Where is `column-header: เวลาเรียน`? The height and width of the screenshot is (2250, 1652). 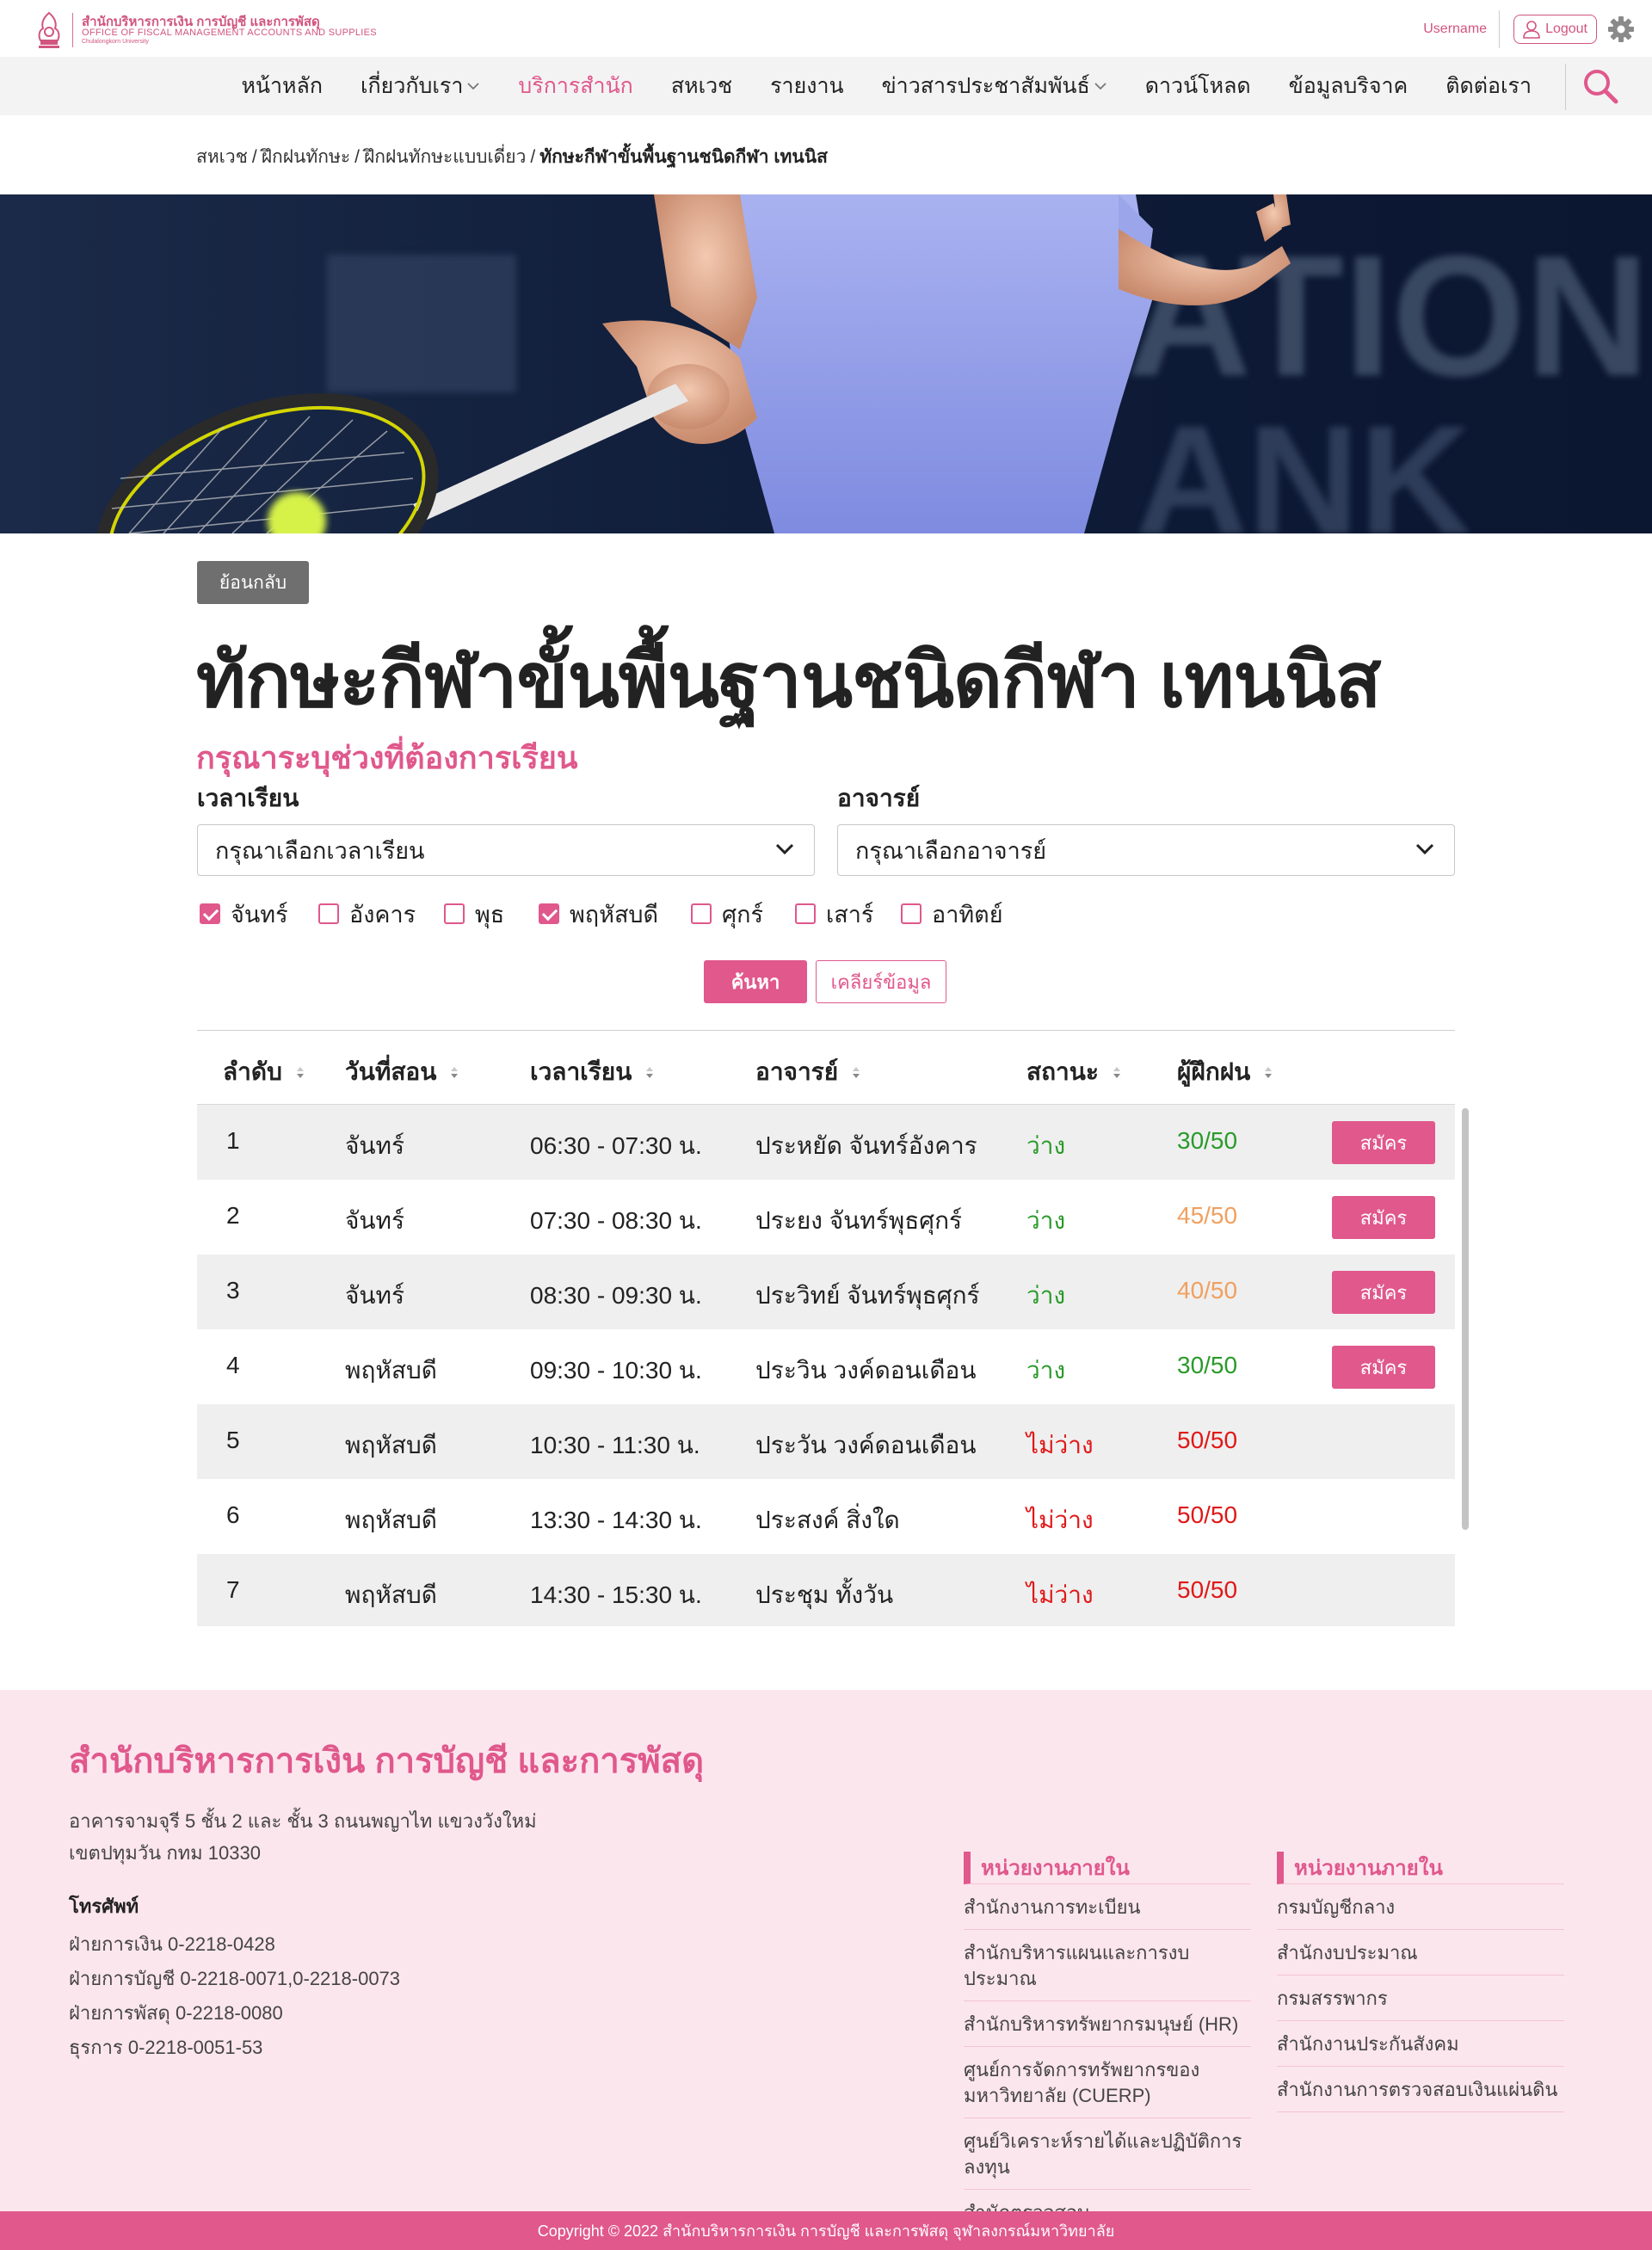 column-header: เวลาเรียน is located at coordinates (592, 1072).